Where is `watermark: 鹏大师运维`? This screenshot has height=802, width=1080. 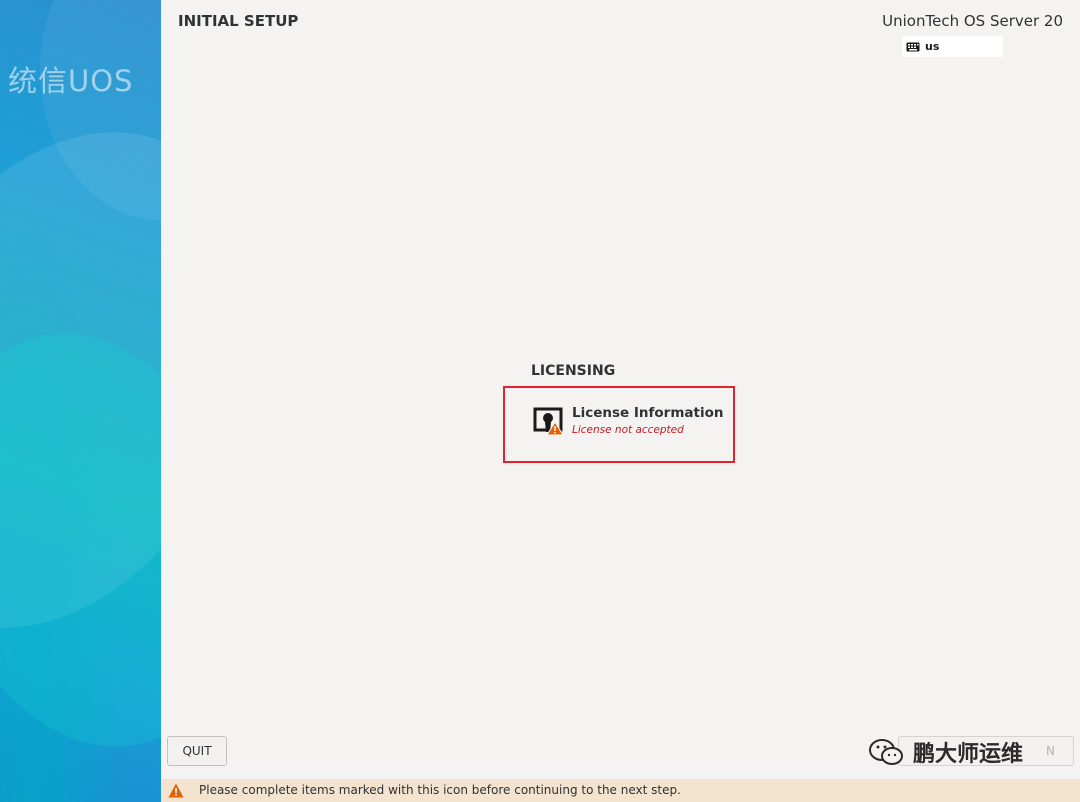 watermark: 鹏大师运维 is located at coordinates (945, 752).